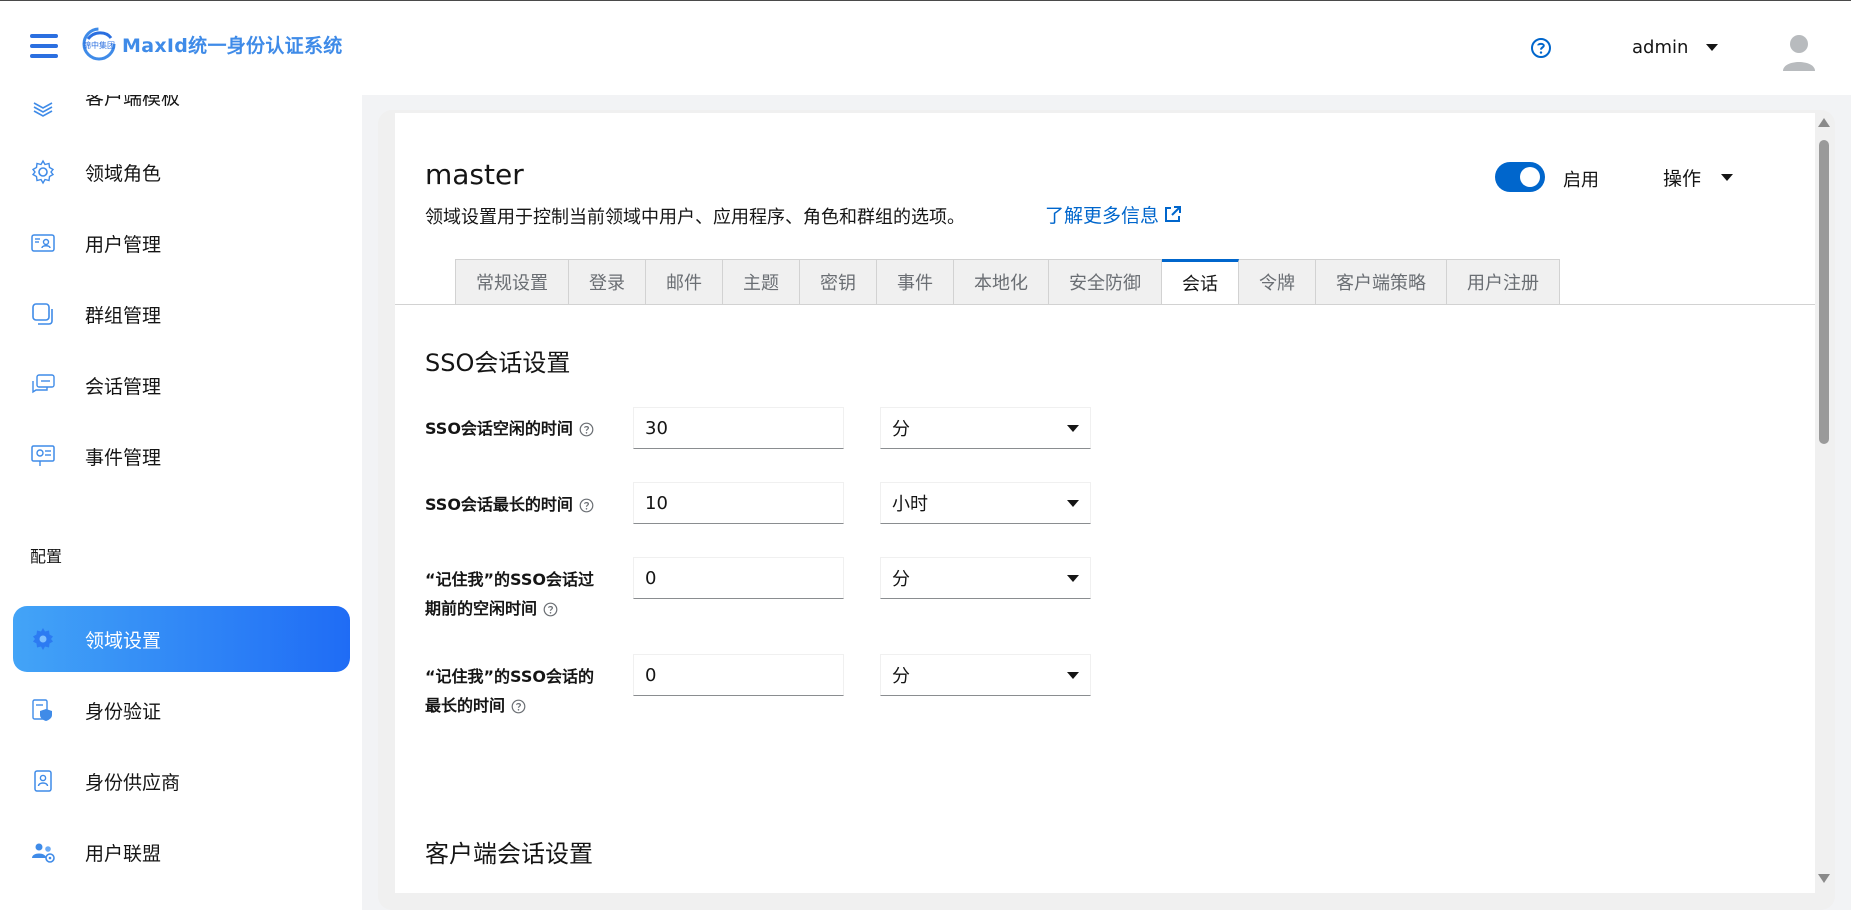  I want to click on sso-max-lifespan-unit-select: 小时, so click(985, 503).